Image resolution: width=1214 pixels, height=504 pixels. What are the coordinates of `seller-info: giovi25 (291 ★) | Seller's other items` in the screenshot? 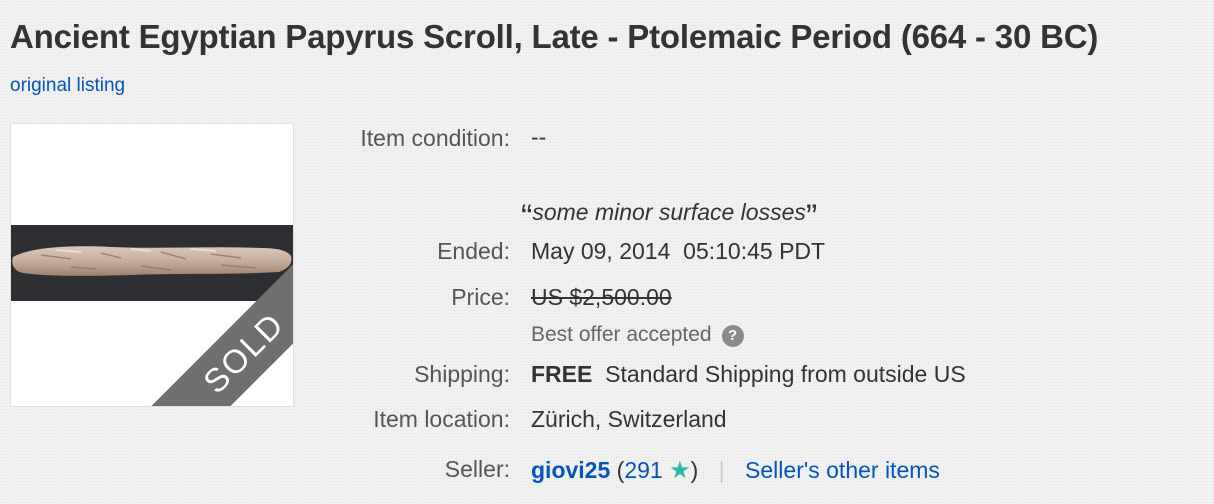 It's located at (735, 470).